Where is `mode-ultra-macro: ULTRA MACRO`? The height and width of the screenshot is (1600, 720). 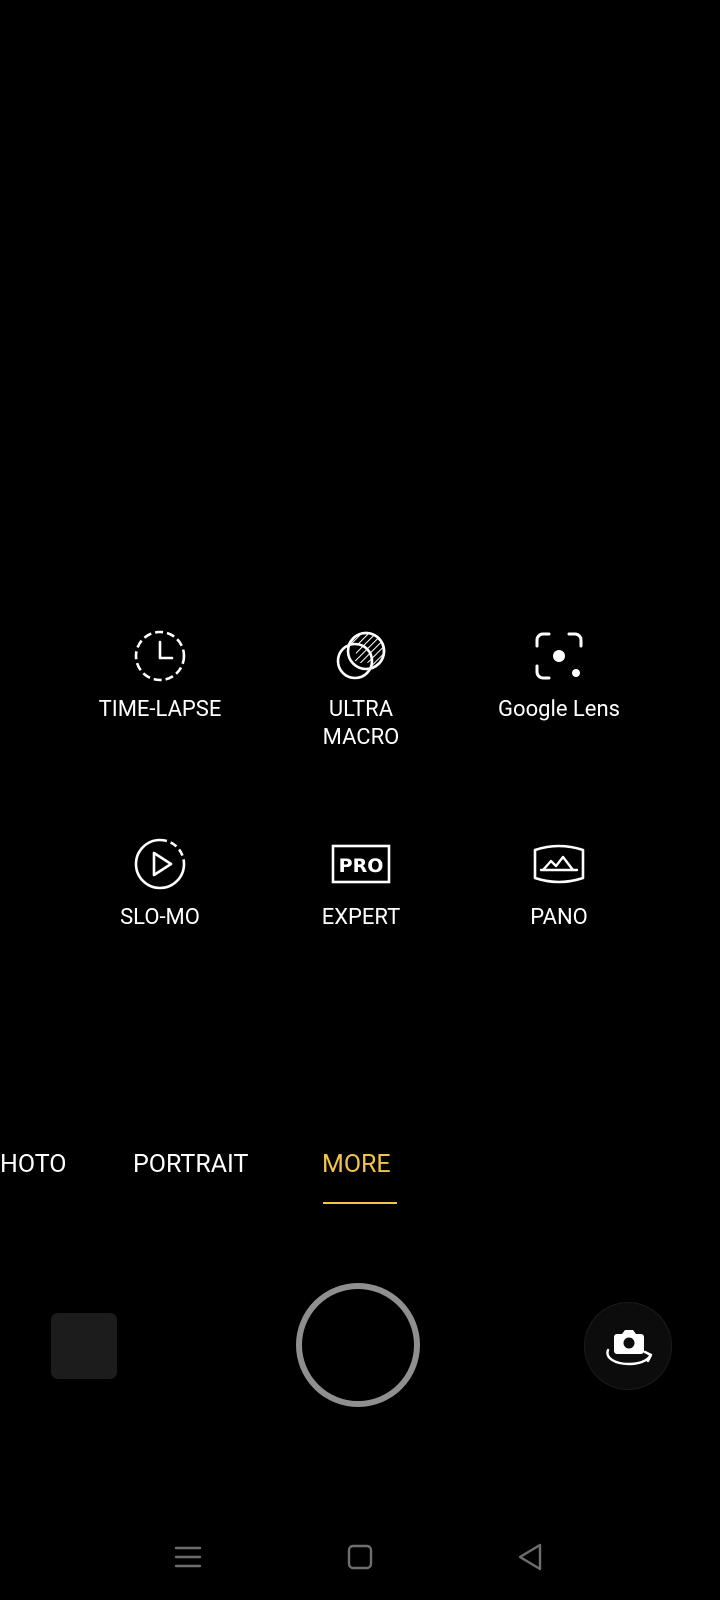
mode-ultra-macro: ULTRA MACRO is located at coordinates (361, 690).